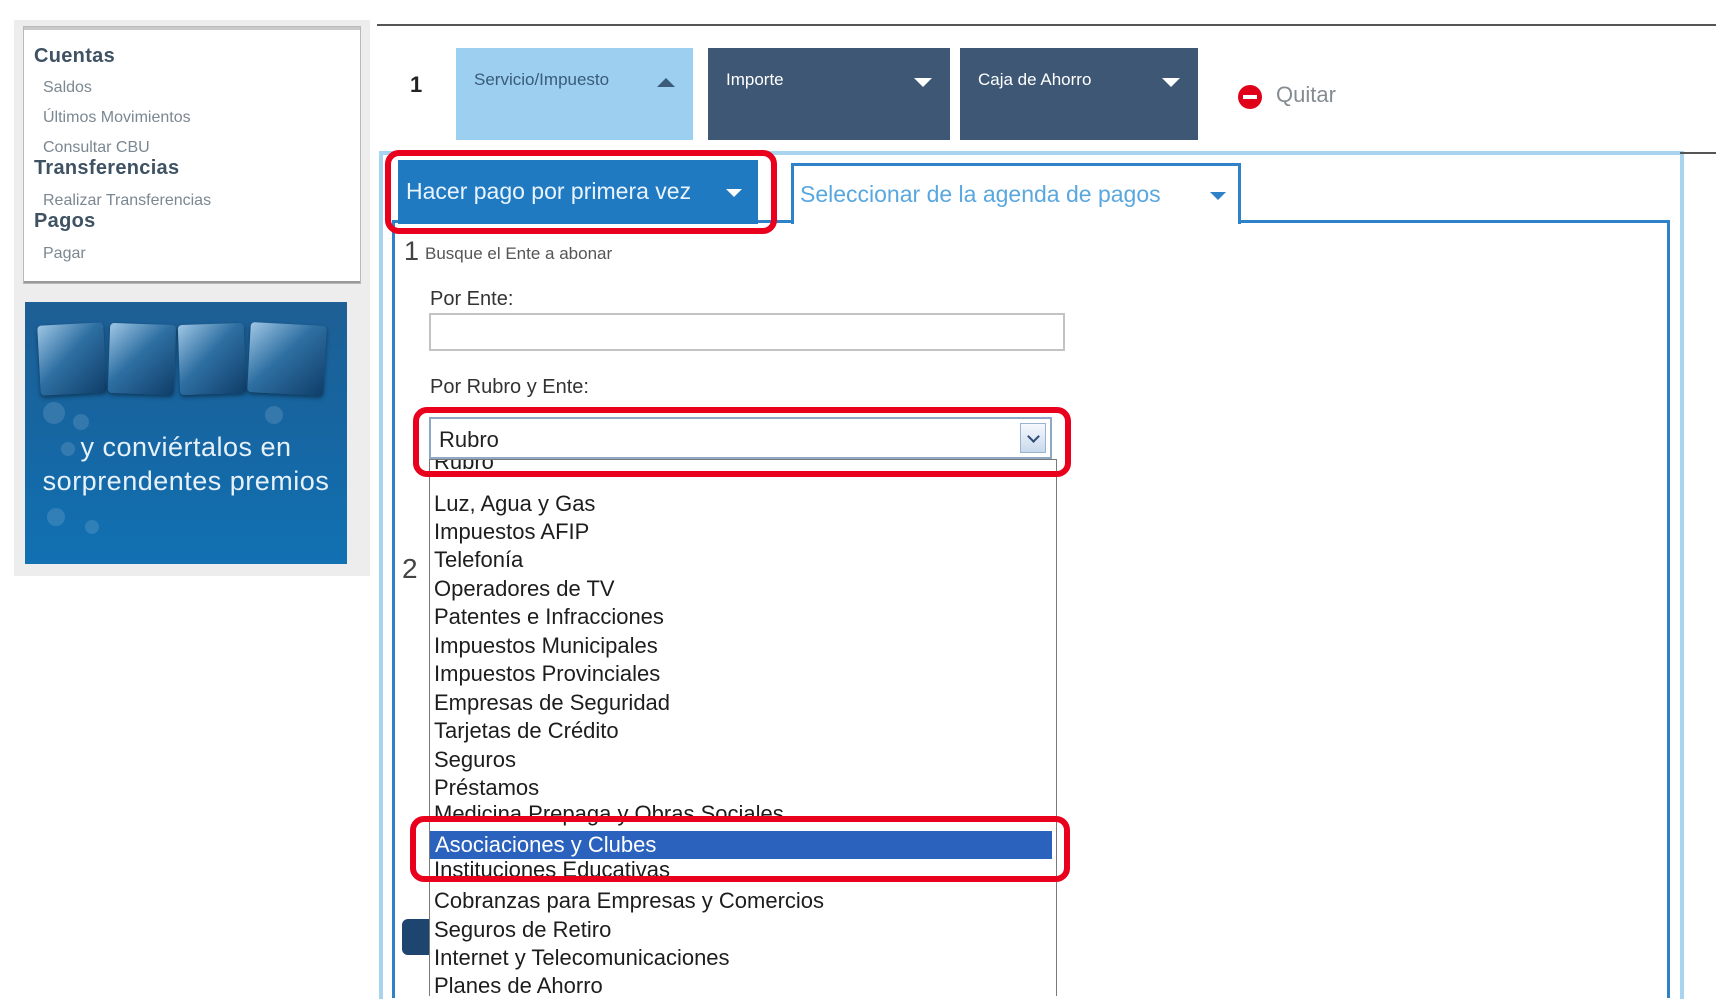 The width and height of the screenshot is (1716, 999). I want to click on dropdown-option: Luz, Agua y Gas, so click(514, 504).